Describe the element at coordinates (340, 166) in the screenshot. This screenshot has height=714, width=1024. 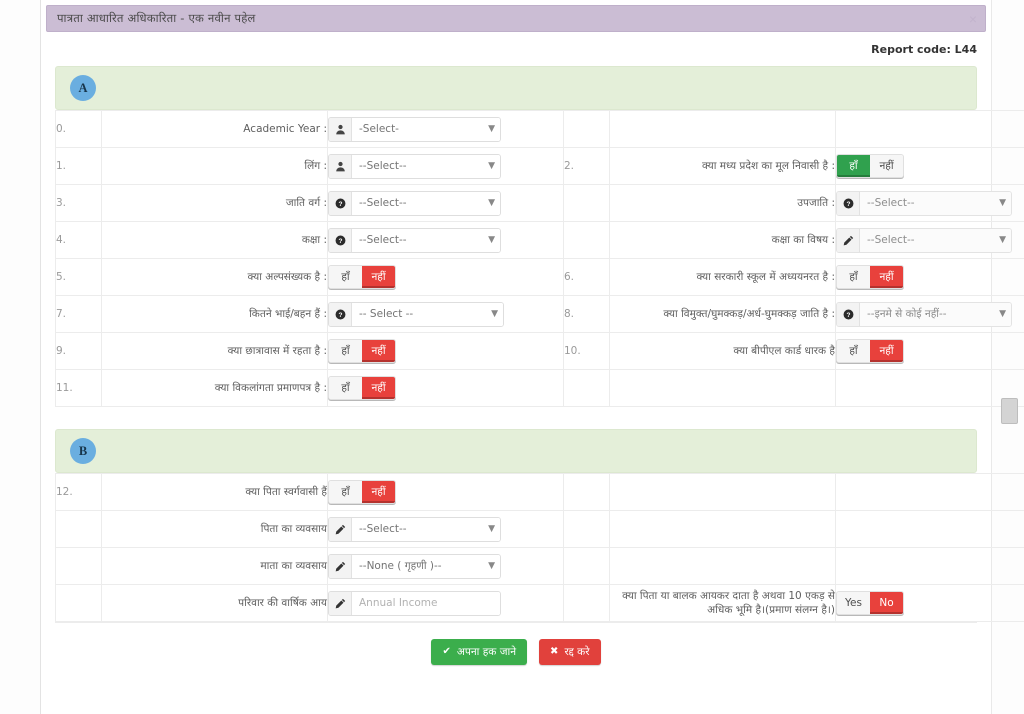
I see `user-icon` at that location.